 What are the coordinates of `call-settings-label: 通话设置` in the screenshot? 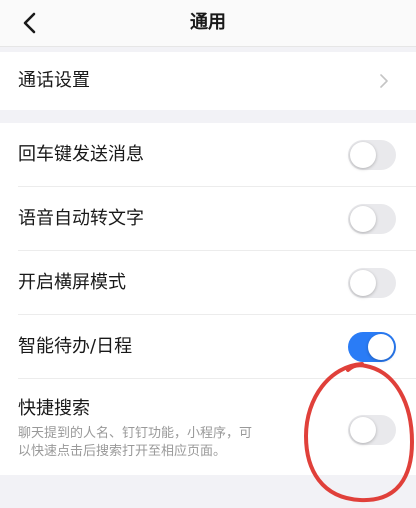 It's located at (54, 80).